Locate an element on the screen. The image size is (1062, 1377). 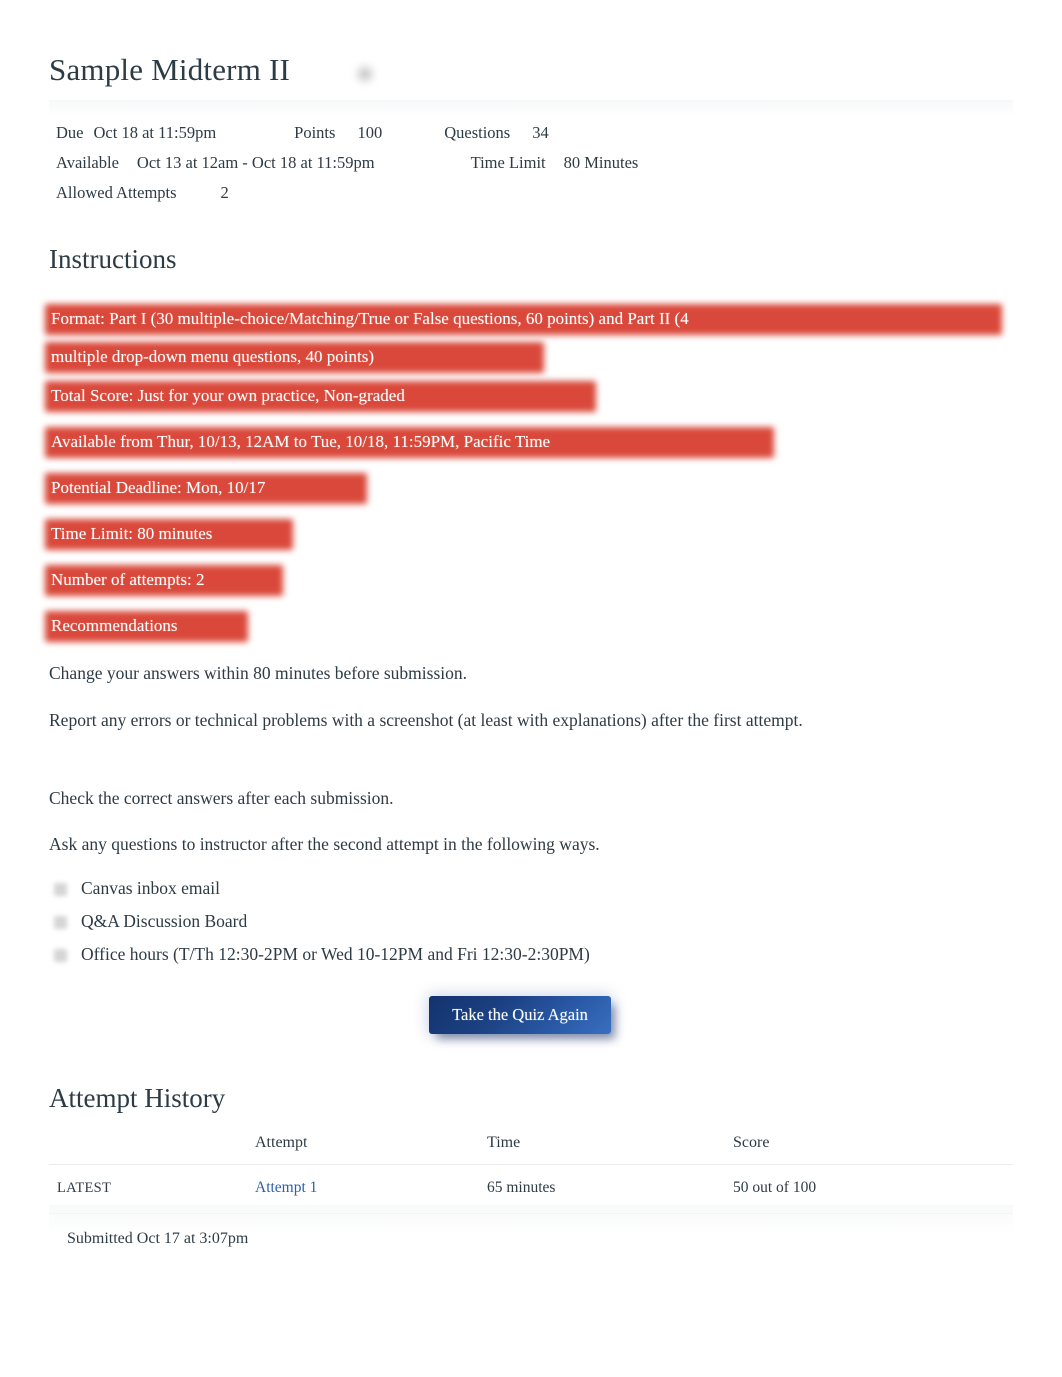
highlighted-line: Number of attempts: 2 is located at coordinates (164, 580).